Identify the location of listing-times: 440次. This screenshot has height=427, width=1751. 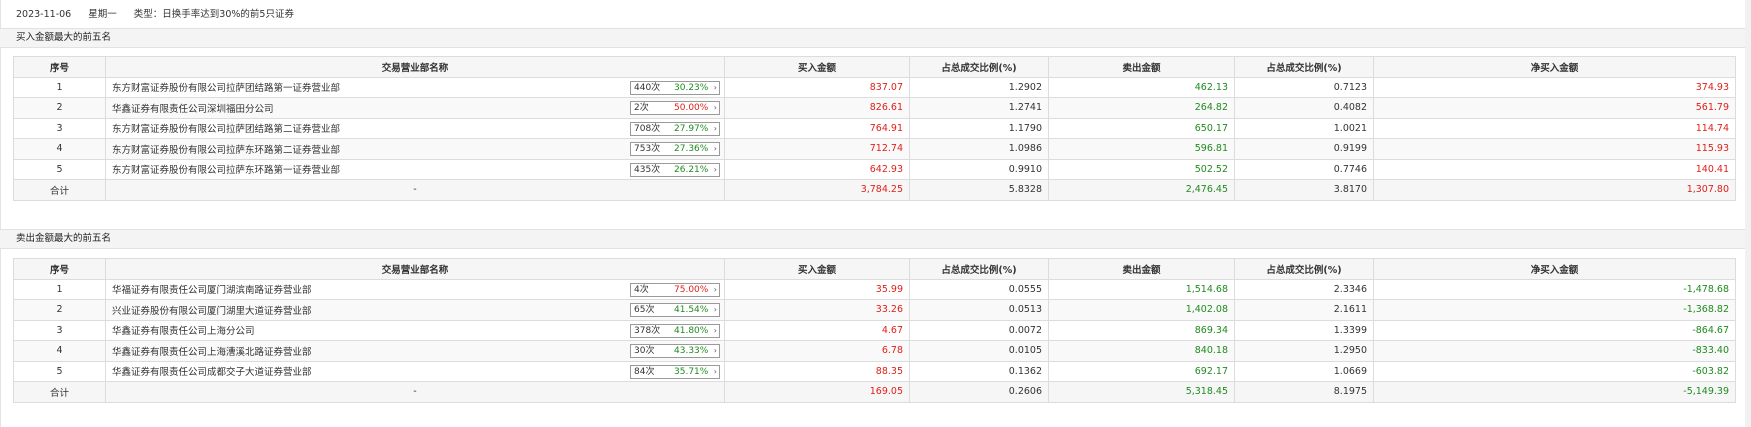
(647, 87).